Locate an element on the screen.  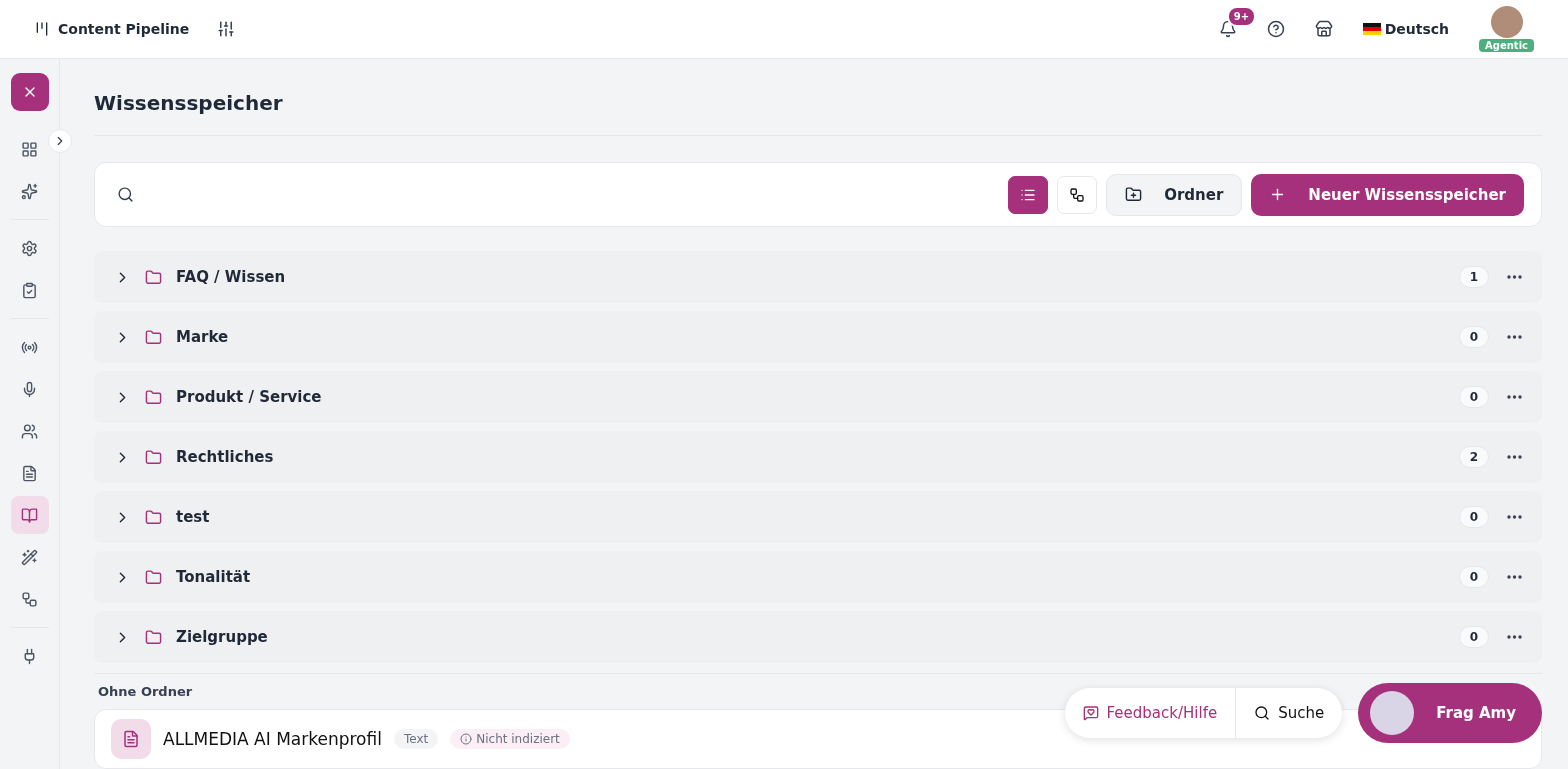
folder-row: test 0 is located at coordinates (818, 517).